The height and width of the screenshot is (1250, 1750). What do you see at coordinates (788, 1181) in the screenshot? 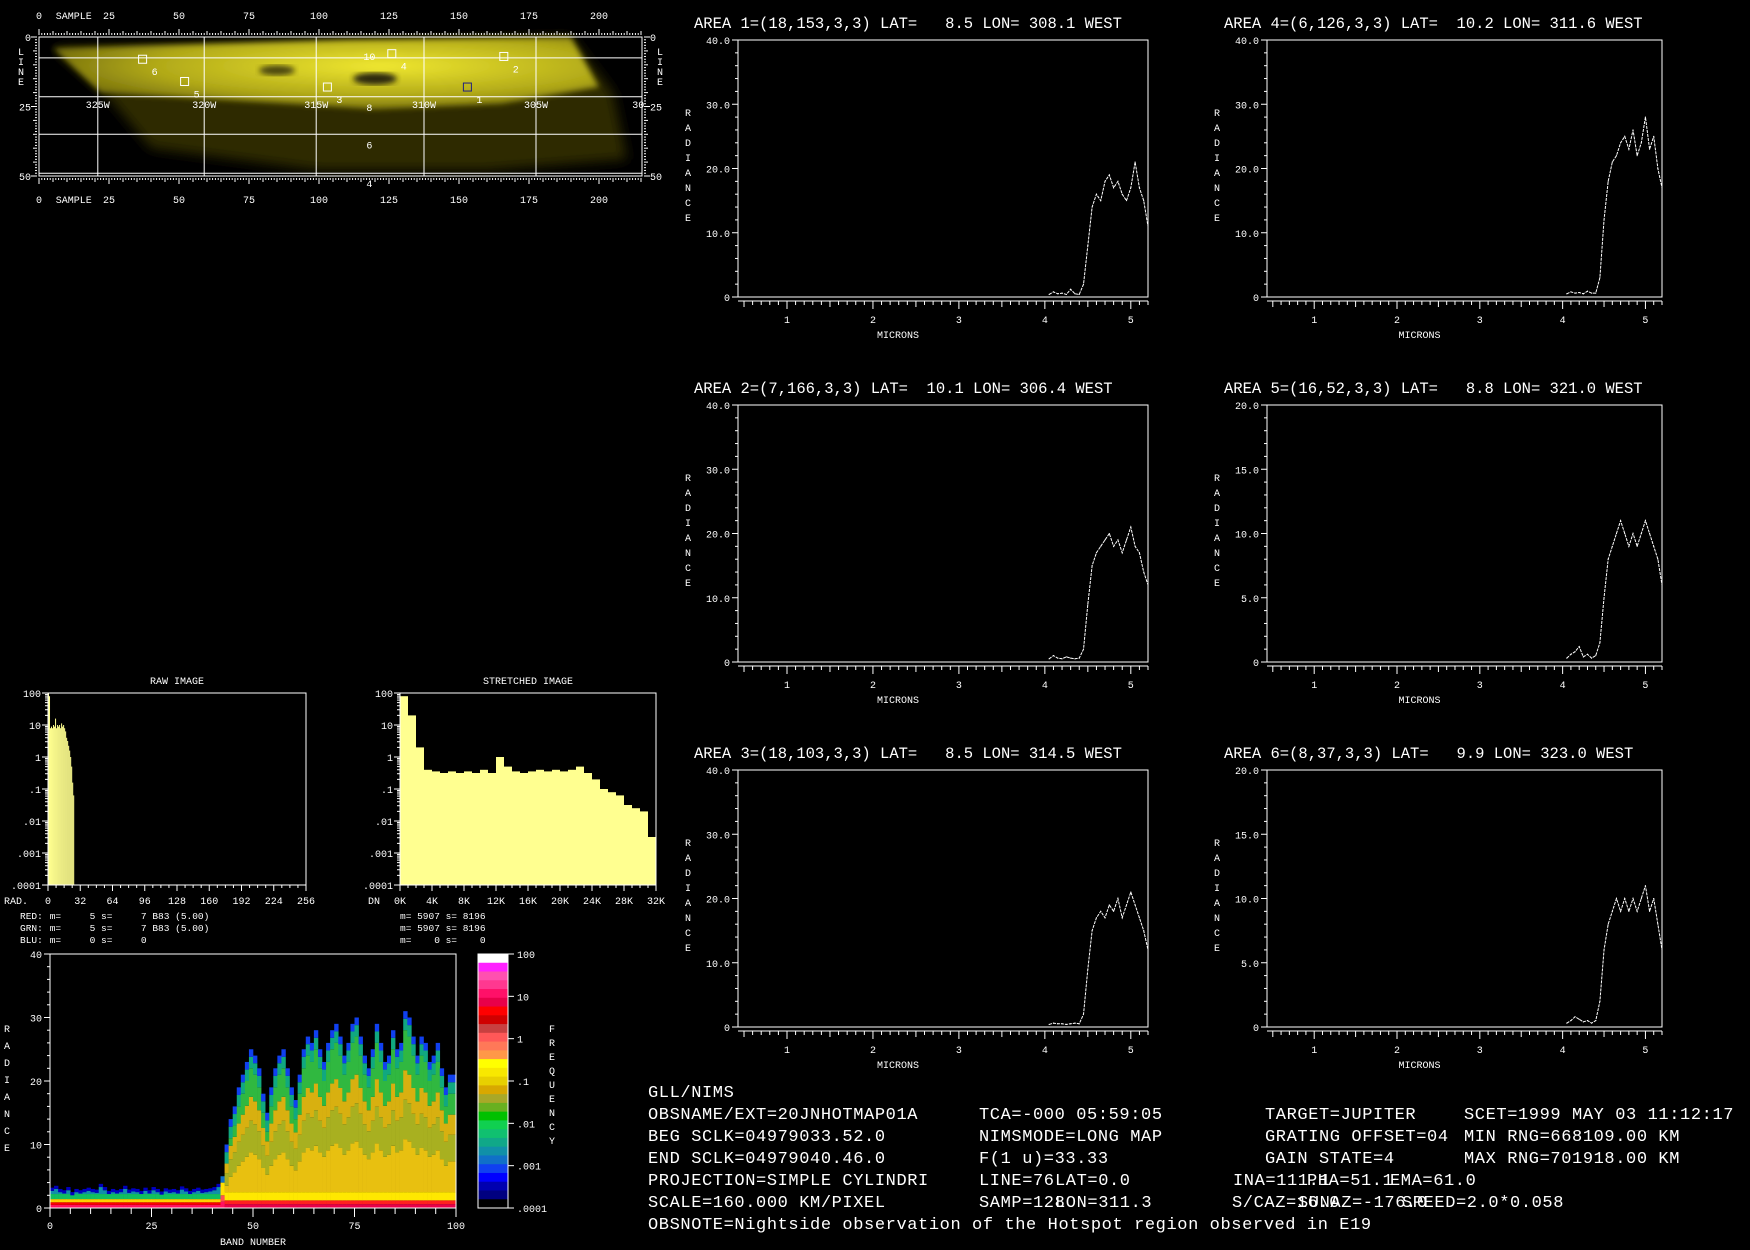
I see `projection: PROJECTION=SIMPLE CYLINDRI` at bounding box center [788, 1181].